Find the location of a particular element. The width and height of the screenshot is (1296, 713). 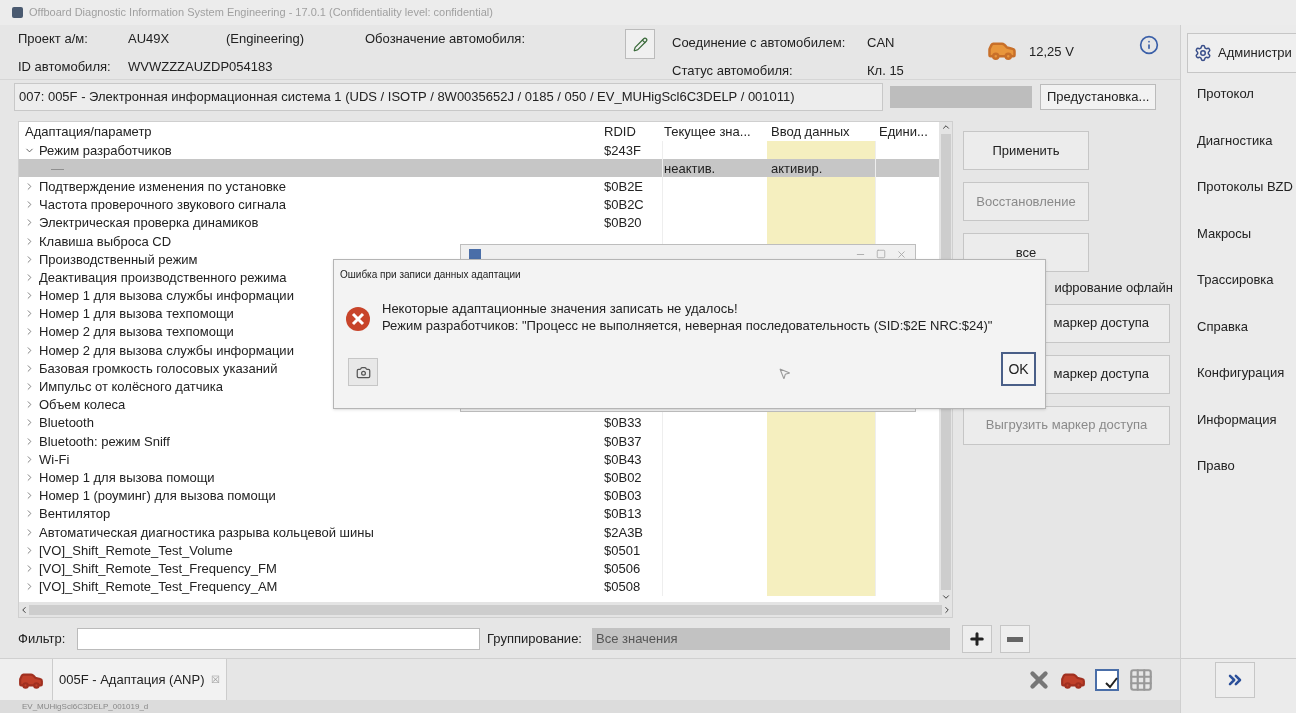

rdid-cell: $0506 is located at coordinates (622, 568).